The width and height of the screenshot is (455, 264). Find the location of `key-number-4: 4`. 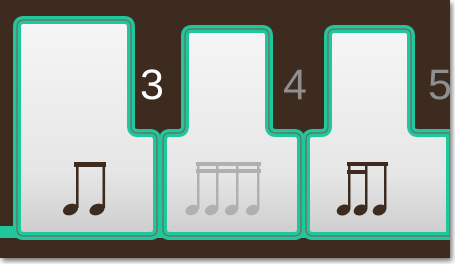

key-number-4: 4 is located at coordinates (295, 85).